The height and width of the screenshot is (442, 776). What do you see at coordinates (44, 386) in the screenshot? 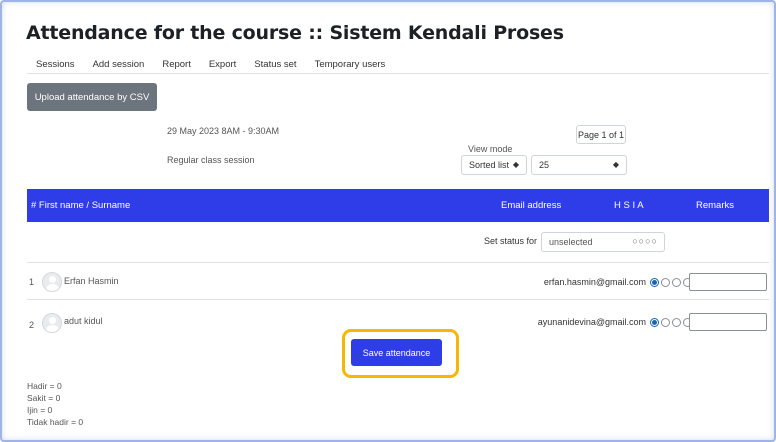
I see `summary-hadir: Hadir = 0` at bounding box center [44, 386].